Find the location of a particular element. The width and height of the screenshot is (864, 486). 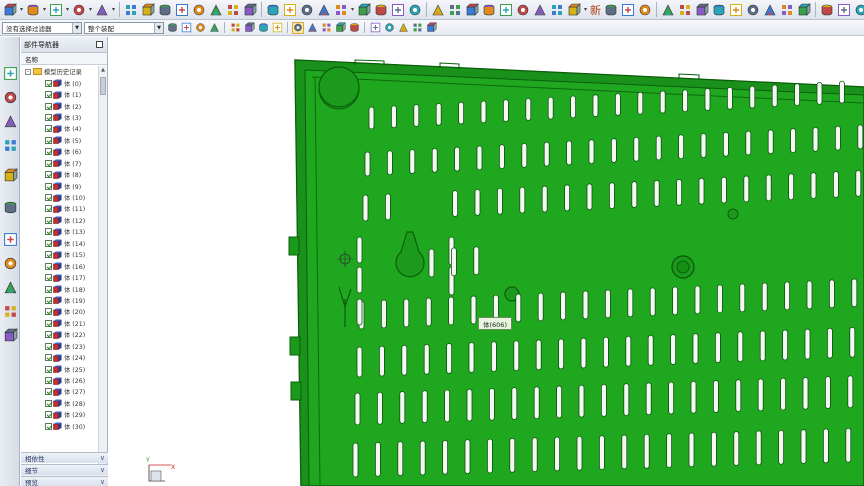

tree-item-body: 体 (28) is located at coordinates (59, 403).